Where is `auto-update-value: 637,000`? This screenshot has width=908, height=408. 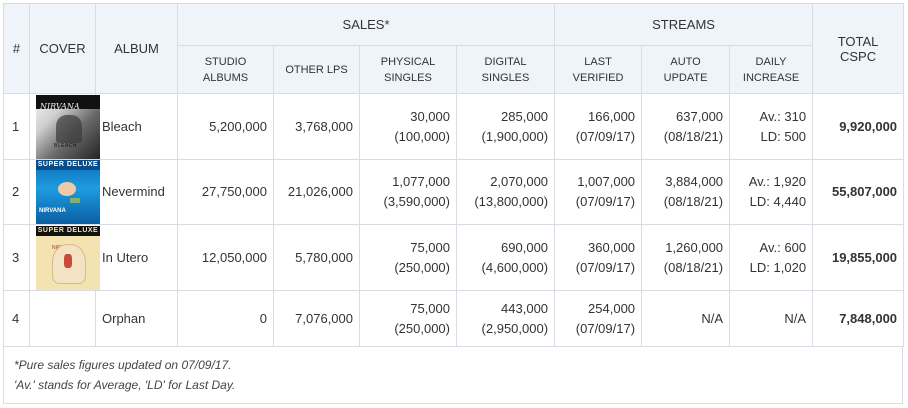
auto-update-value: 637,000 is located at coordinates (700, 116).